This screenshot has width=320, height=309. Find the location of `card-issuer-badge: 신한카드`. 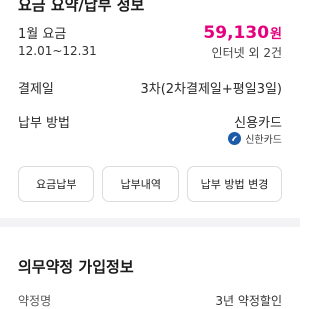

card-issuer-badge: 신한카드 is located at coordinates (255, 138).